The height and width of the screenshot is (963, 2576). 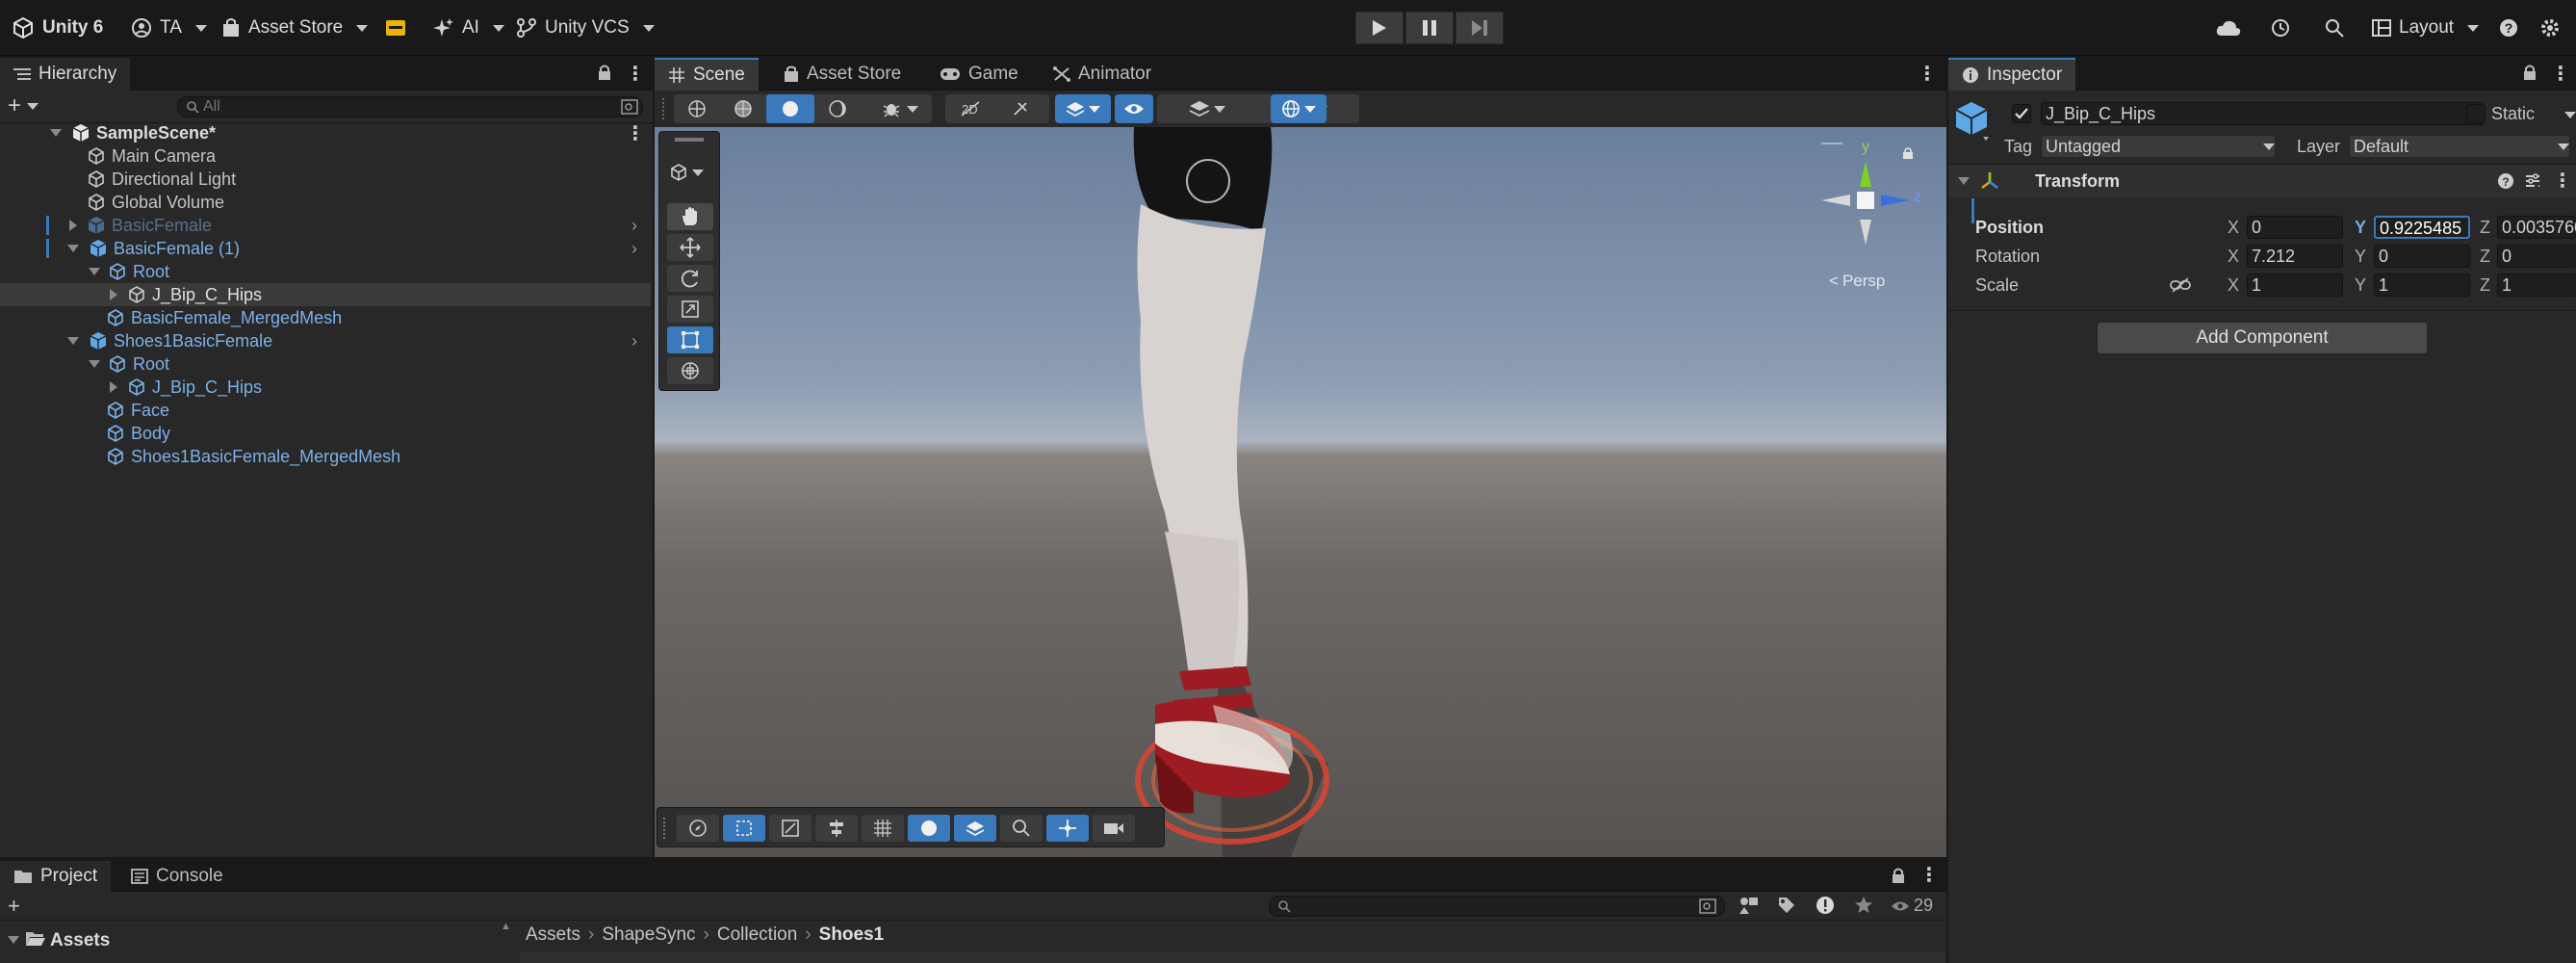 I want to click on shaded-wireframe-button, so click(x=743, y=108).